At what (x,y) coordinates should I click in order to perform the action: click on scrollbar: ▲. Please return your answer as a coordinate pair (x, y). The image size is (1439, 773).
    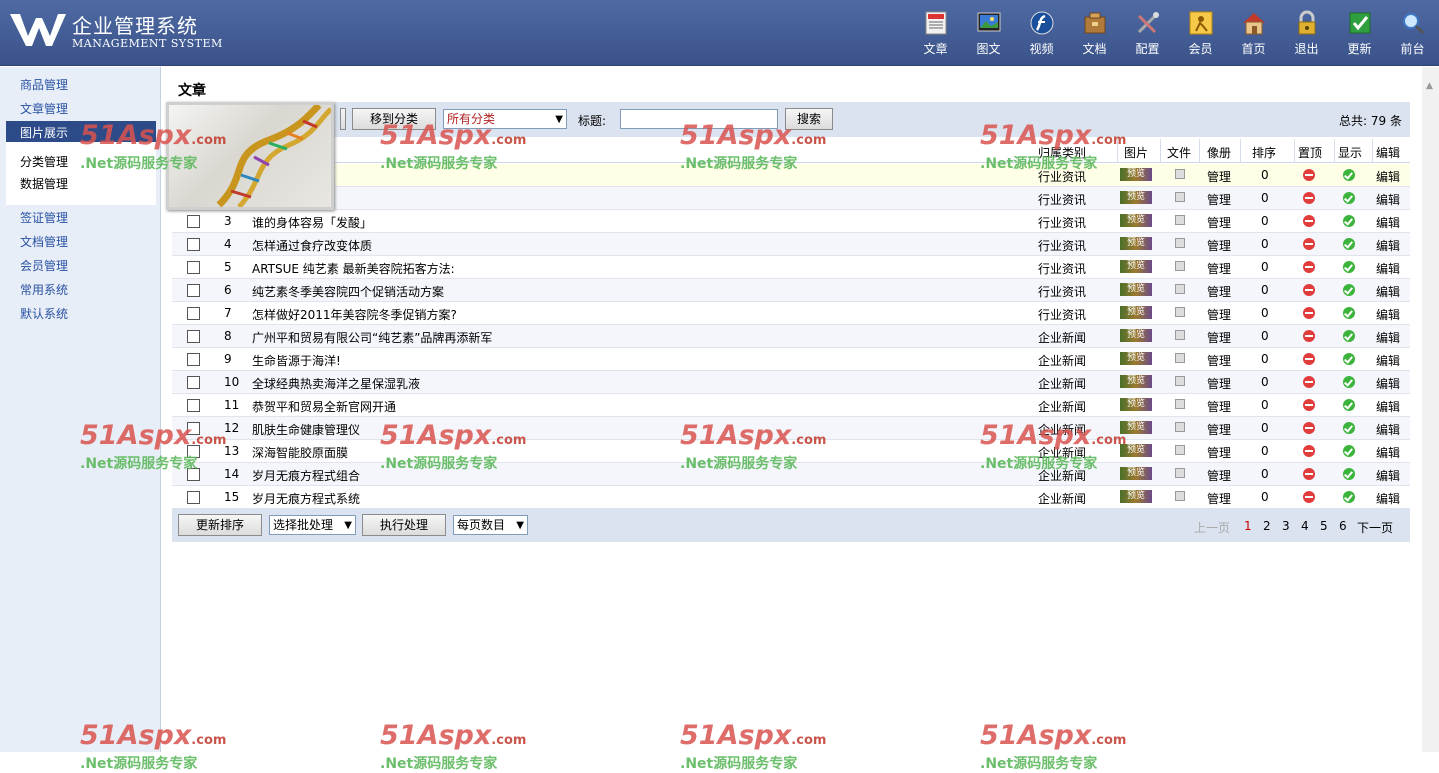
    Looking at the image, I should click on (1430, 409).